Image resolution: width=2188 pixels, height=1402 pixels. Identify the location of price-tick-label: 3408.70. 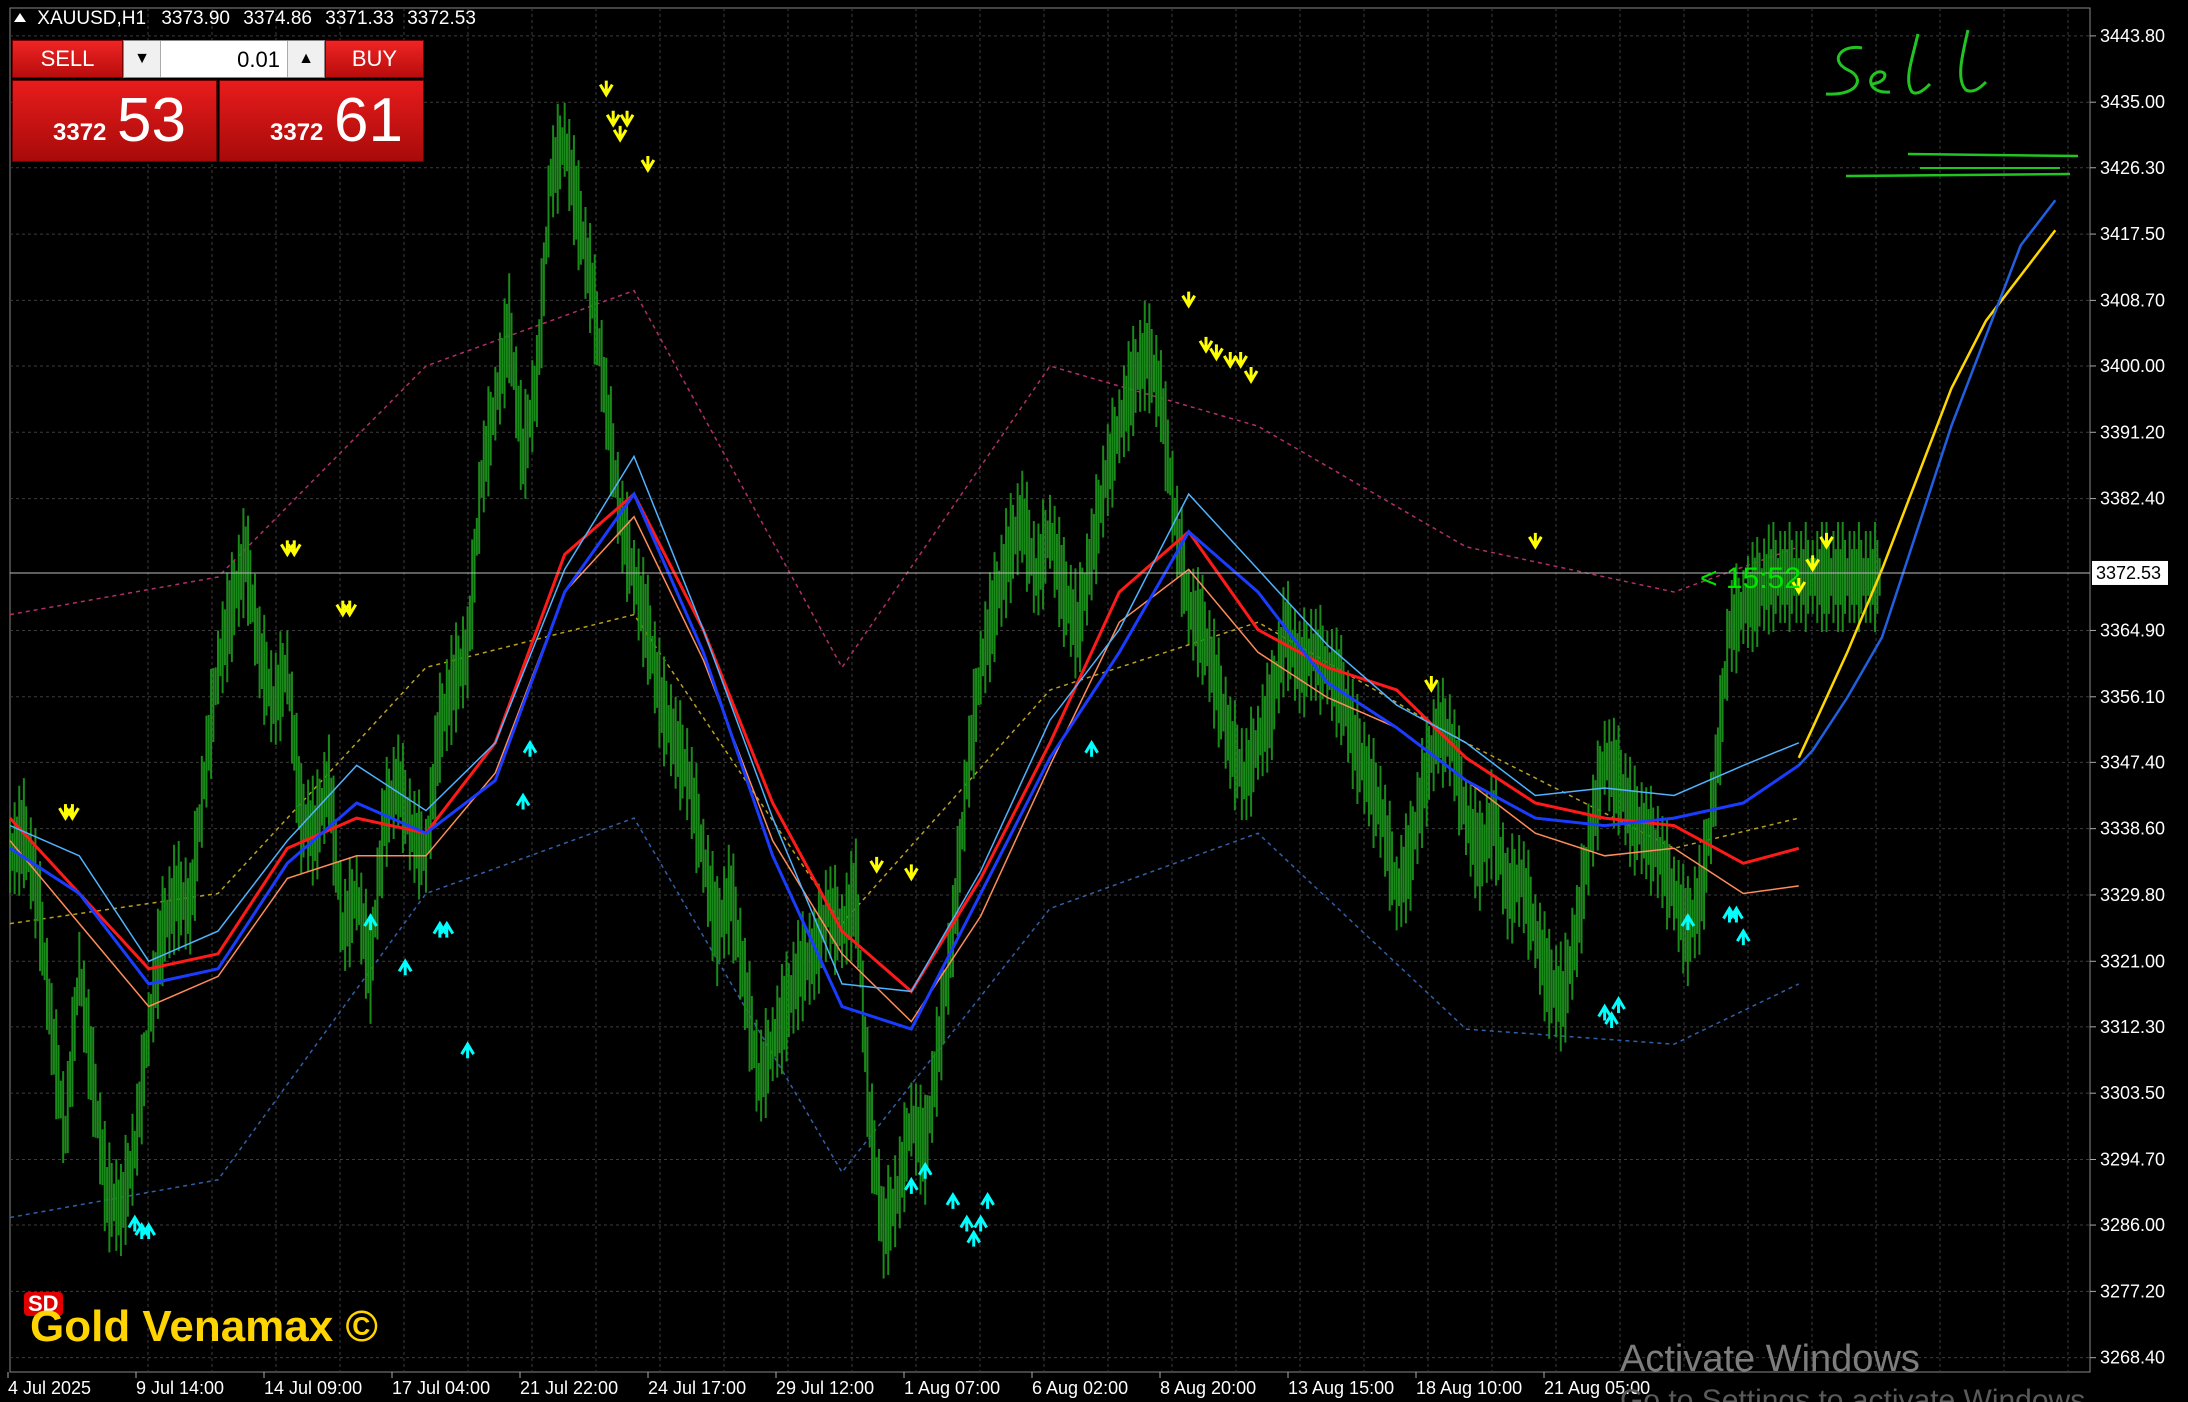
(2132, 300).